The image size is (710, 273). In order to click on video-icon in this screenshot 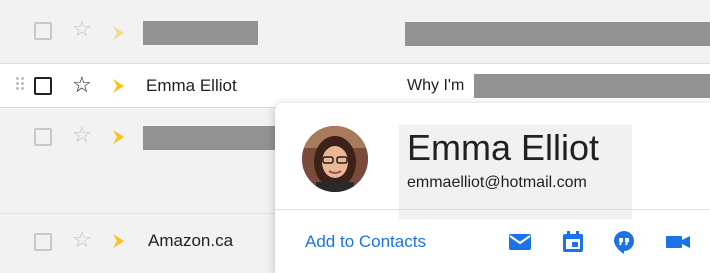, I will do `click(678, 242)`.